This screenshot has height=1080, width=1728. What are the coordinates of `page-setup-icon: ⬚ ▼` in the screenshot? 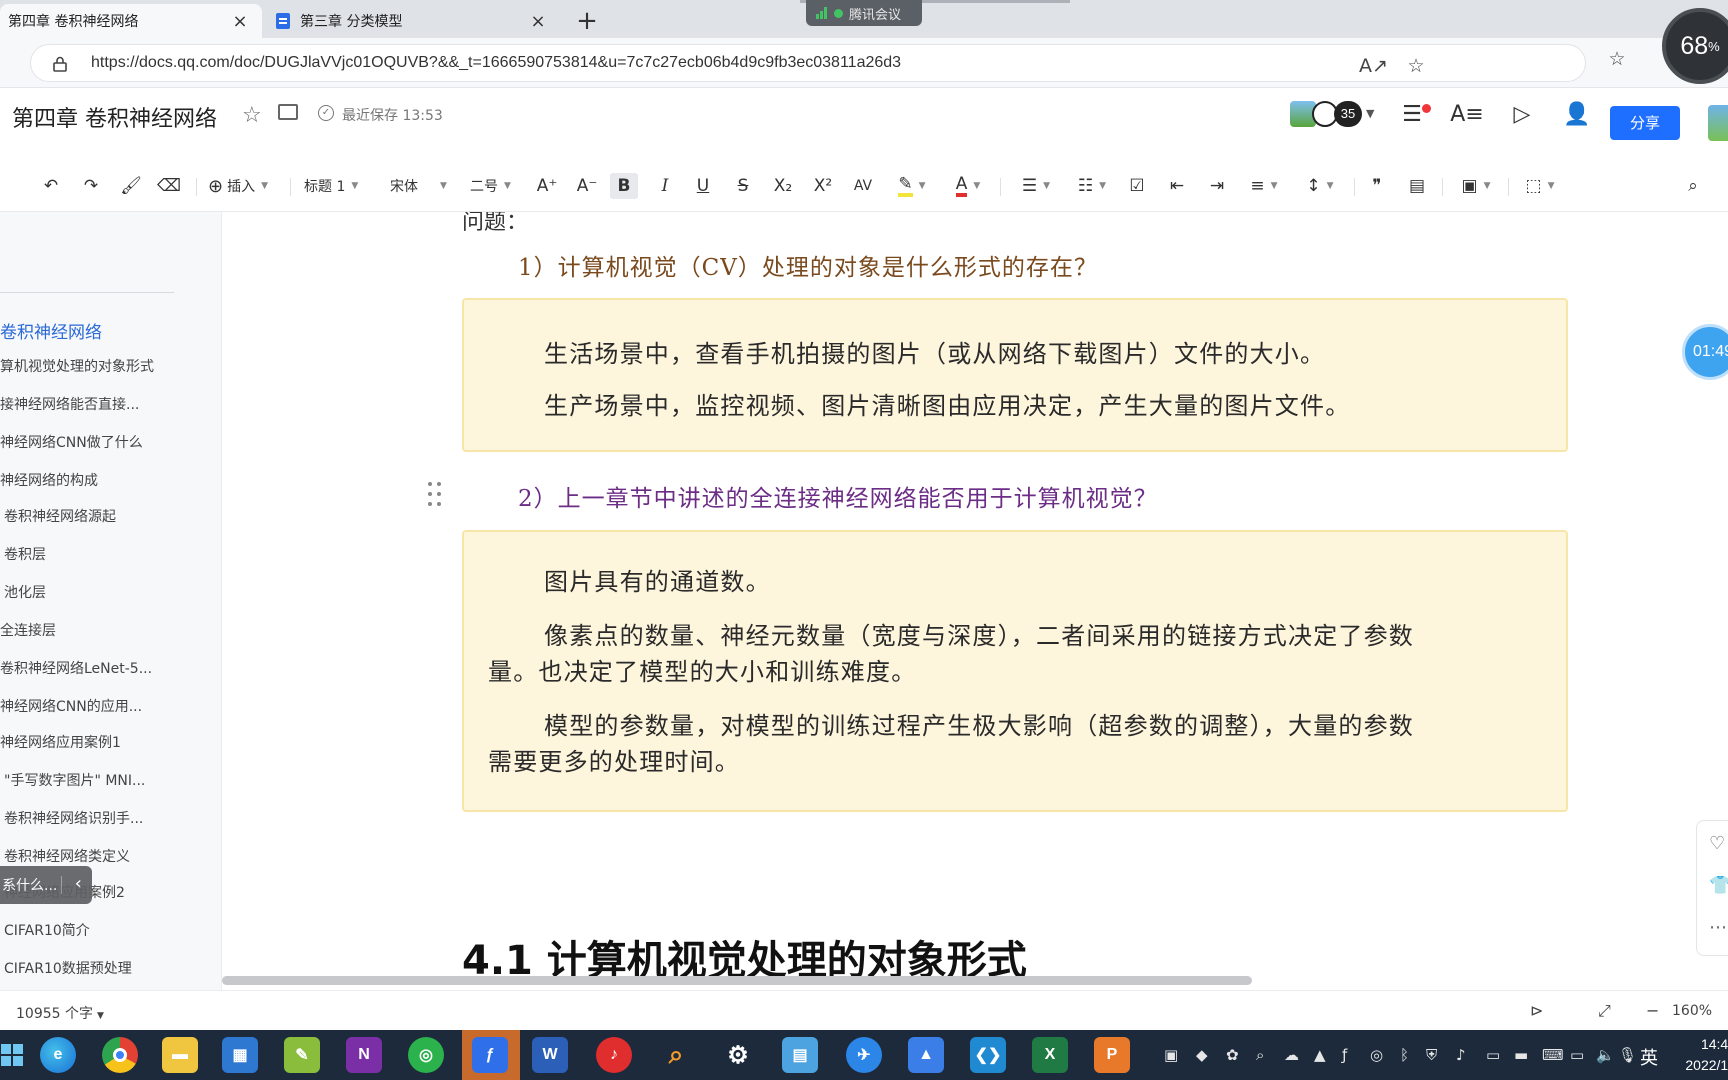 It's located at (1540, 186).